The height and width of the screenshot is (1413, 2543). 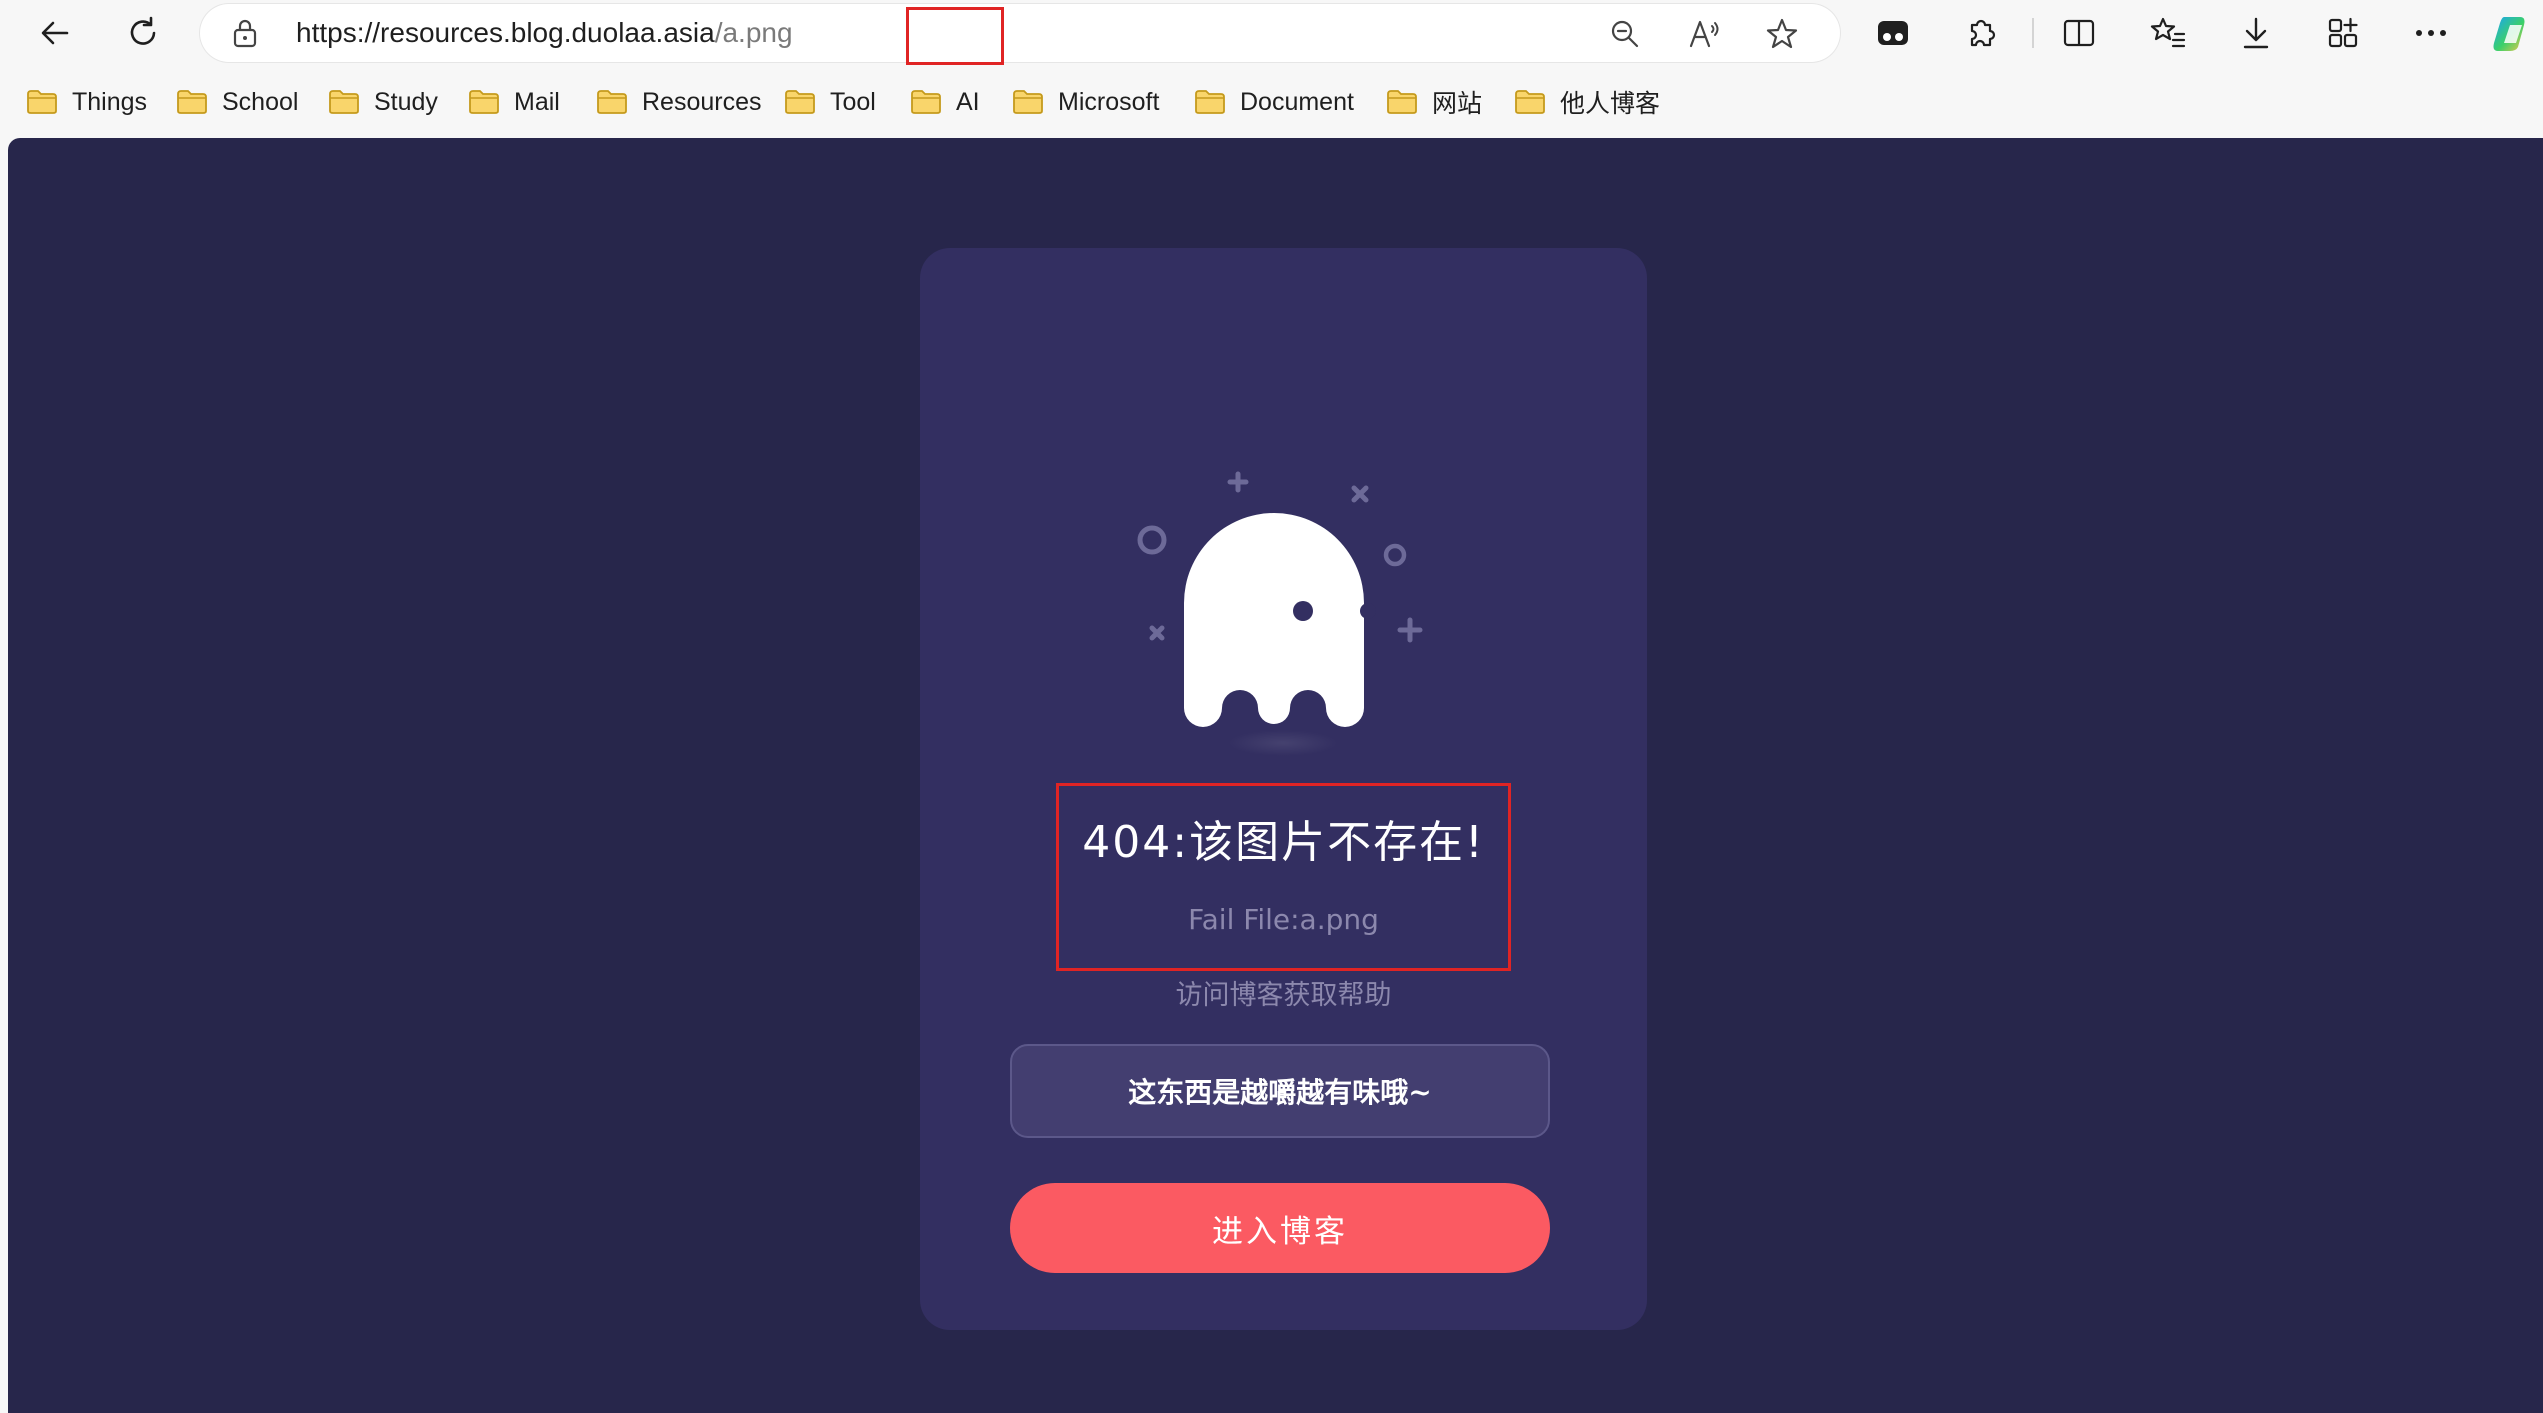 What do you see at coordinates (143, 30) in the screenshot?
I see `refresh-icon` at bounding box center [143, 30].